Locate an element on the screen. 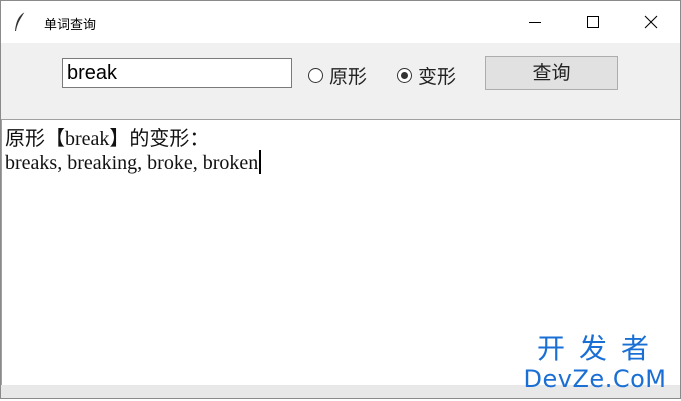 The image size is (681, 401). minimize-icon is located at coordinates (535, 22).